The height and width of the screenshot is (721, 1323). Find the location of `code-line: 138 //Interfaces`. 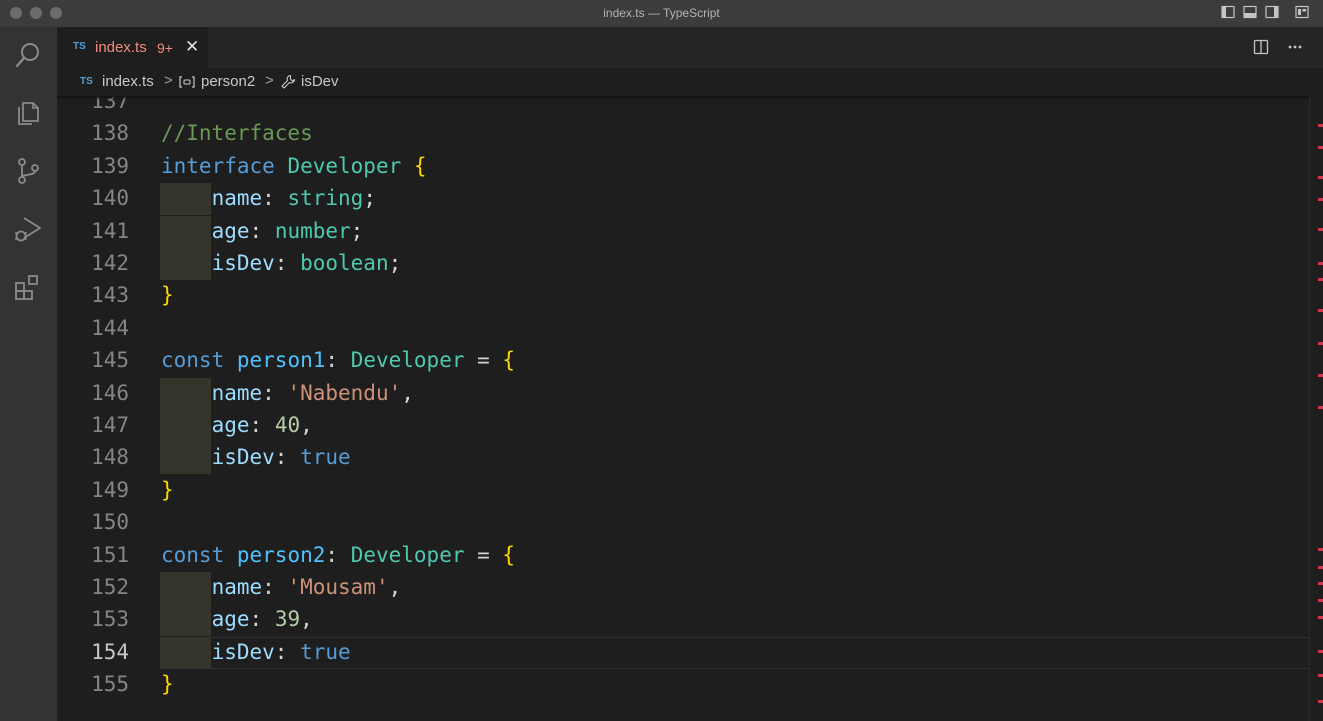

code-line: 138 //Interfaces is located at coordinates (683, 134).